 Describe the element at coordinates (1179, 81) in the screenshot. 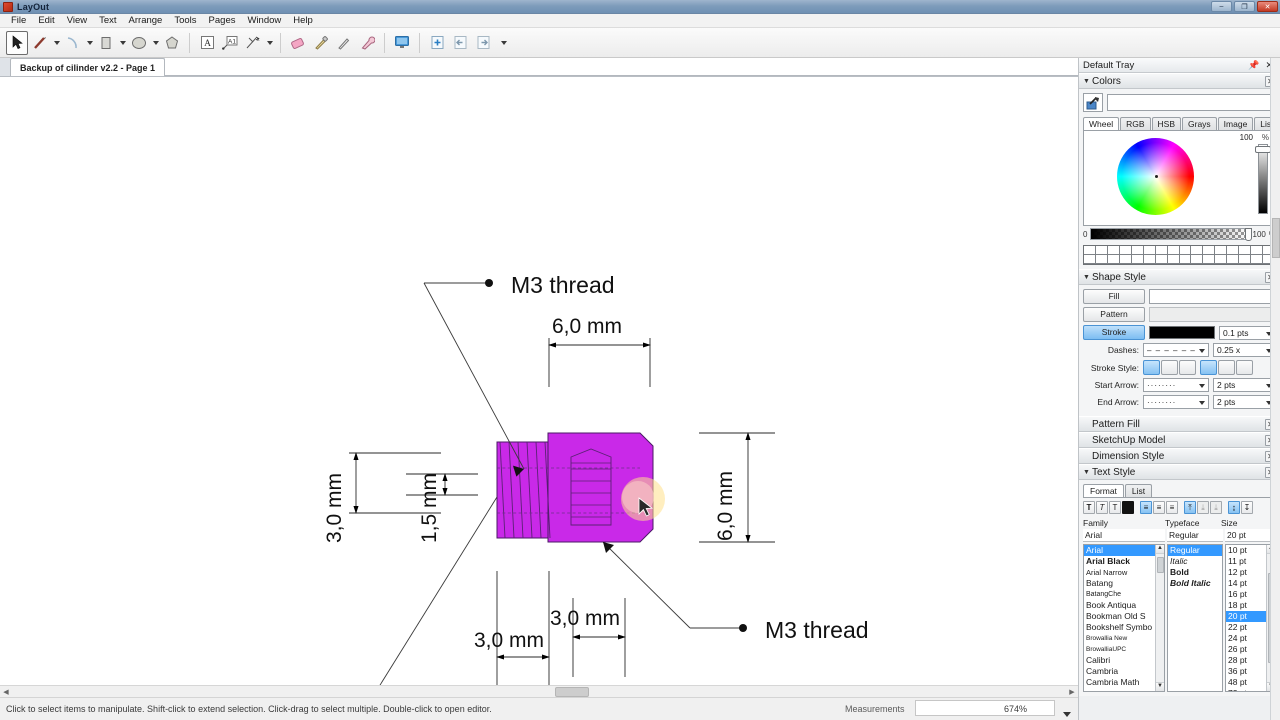

I see `panel-header-colors: Colors ✕` at that location.